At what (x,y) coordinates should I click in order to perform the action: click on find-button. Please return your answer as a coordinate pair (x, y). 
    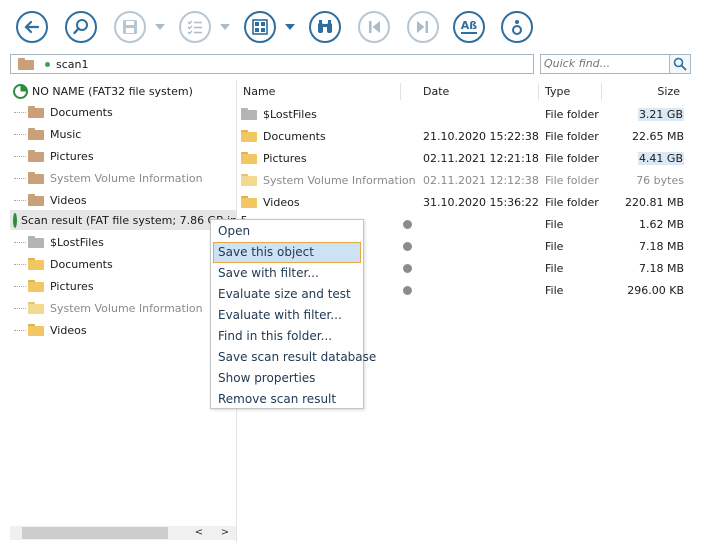
    Looking at the image, I should click on (325, 27).